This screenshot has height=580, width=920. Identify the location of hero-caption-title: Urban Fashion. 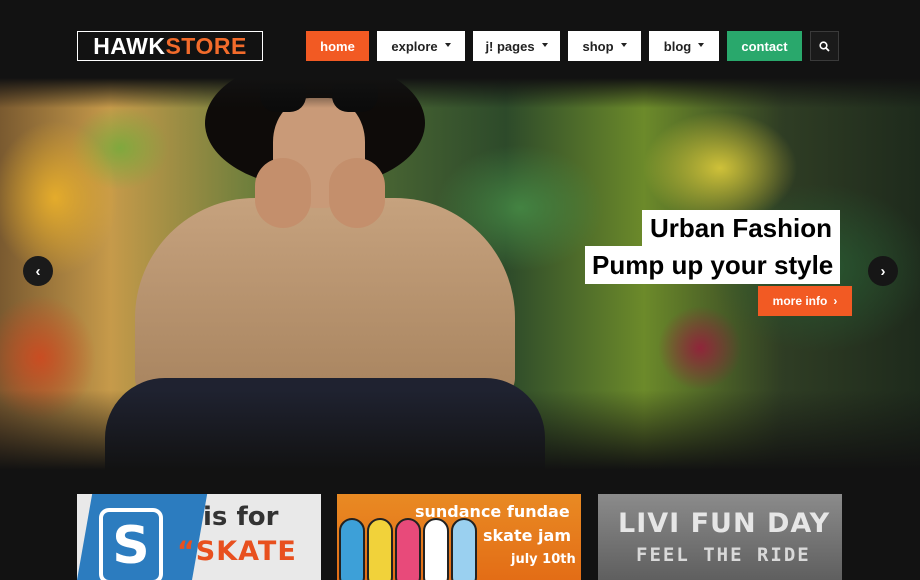
(741, 228).